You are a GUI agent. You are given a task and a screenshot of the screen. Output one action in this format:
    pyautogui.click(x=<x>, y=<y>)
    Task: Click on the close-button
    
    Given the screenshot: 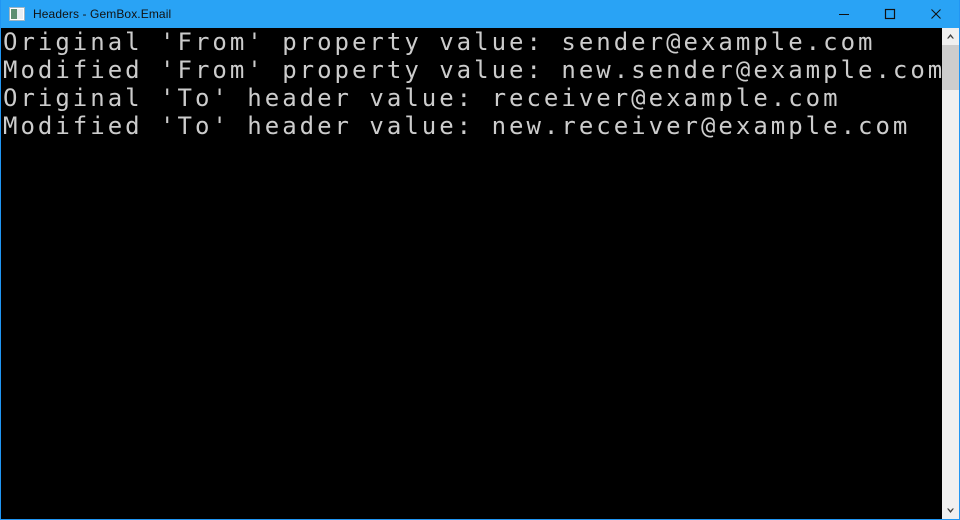 What is the action you would take?
    pyautogui.click(x=936, y=14)
    